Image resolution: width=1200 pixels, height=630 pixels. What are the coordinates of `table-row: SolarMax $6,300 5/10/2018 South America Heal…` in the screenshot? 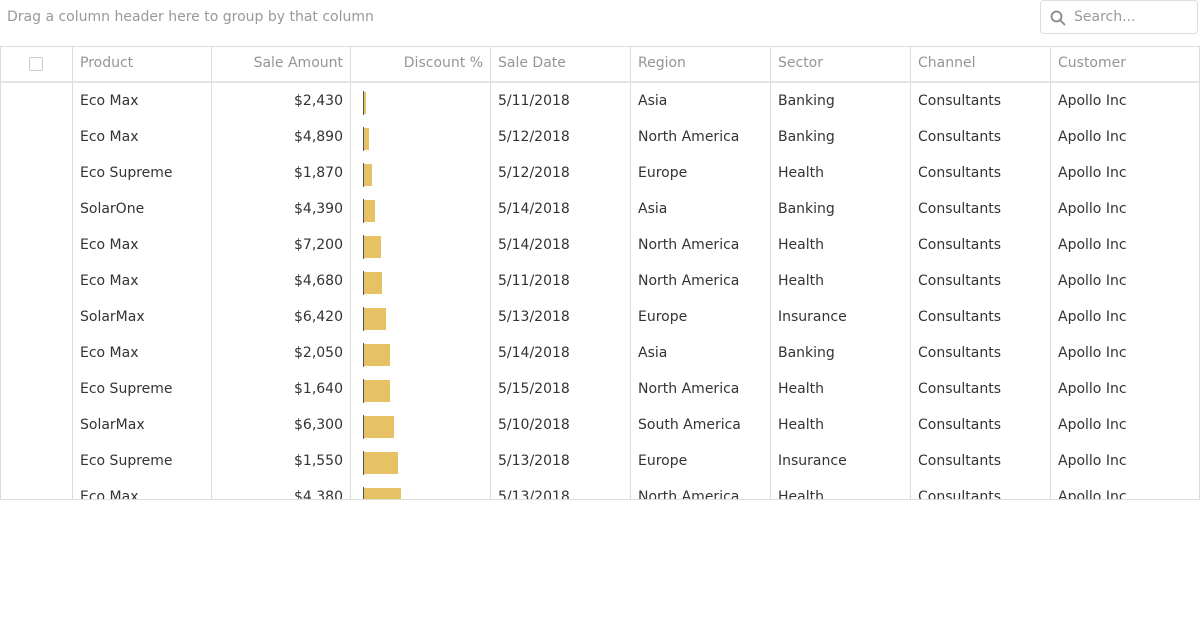 It's located at (600, 425).